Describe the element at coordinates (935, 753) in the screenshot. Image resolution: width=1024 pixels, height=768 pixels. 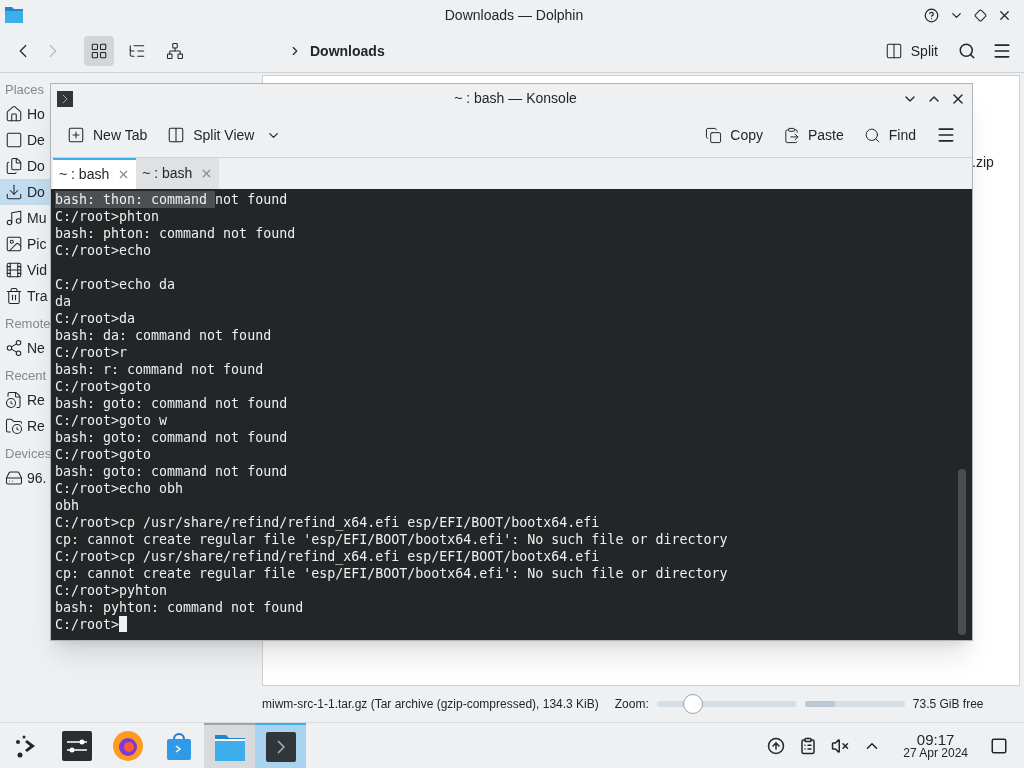
I see `clock-date: 27 Apr 2024` at that location.